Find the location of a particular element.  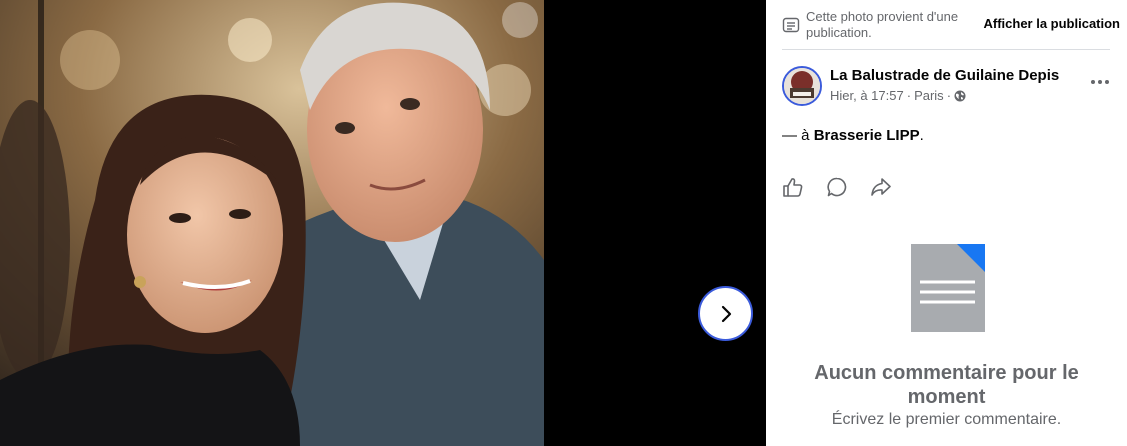

post-meta: Hier, à 17:57 · Paris · is located at coordinates (898, 95).